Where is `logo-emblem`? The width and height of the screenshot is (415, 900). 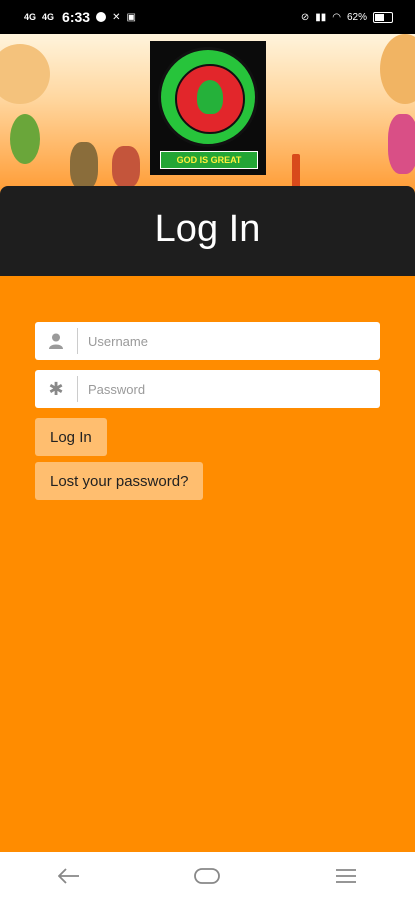 logo-emblem is located at coordinates (210, 99).